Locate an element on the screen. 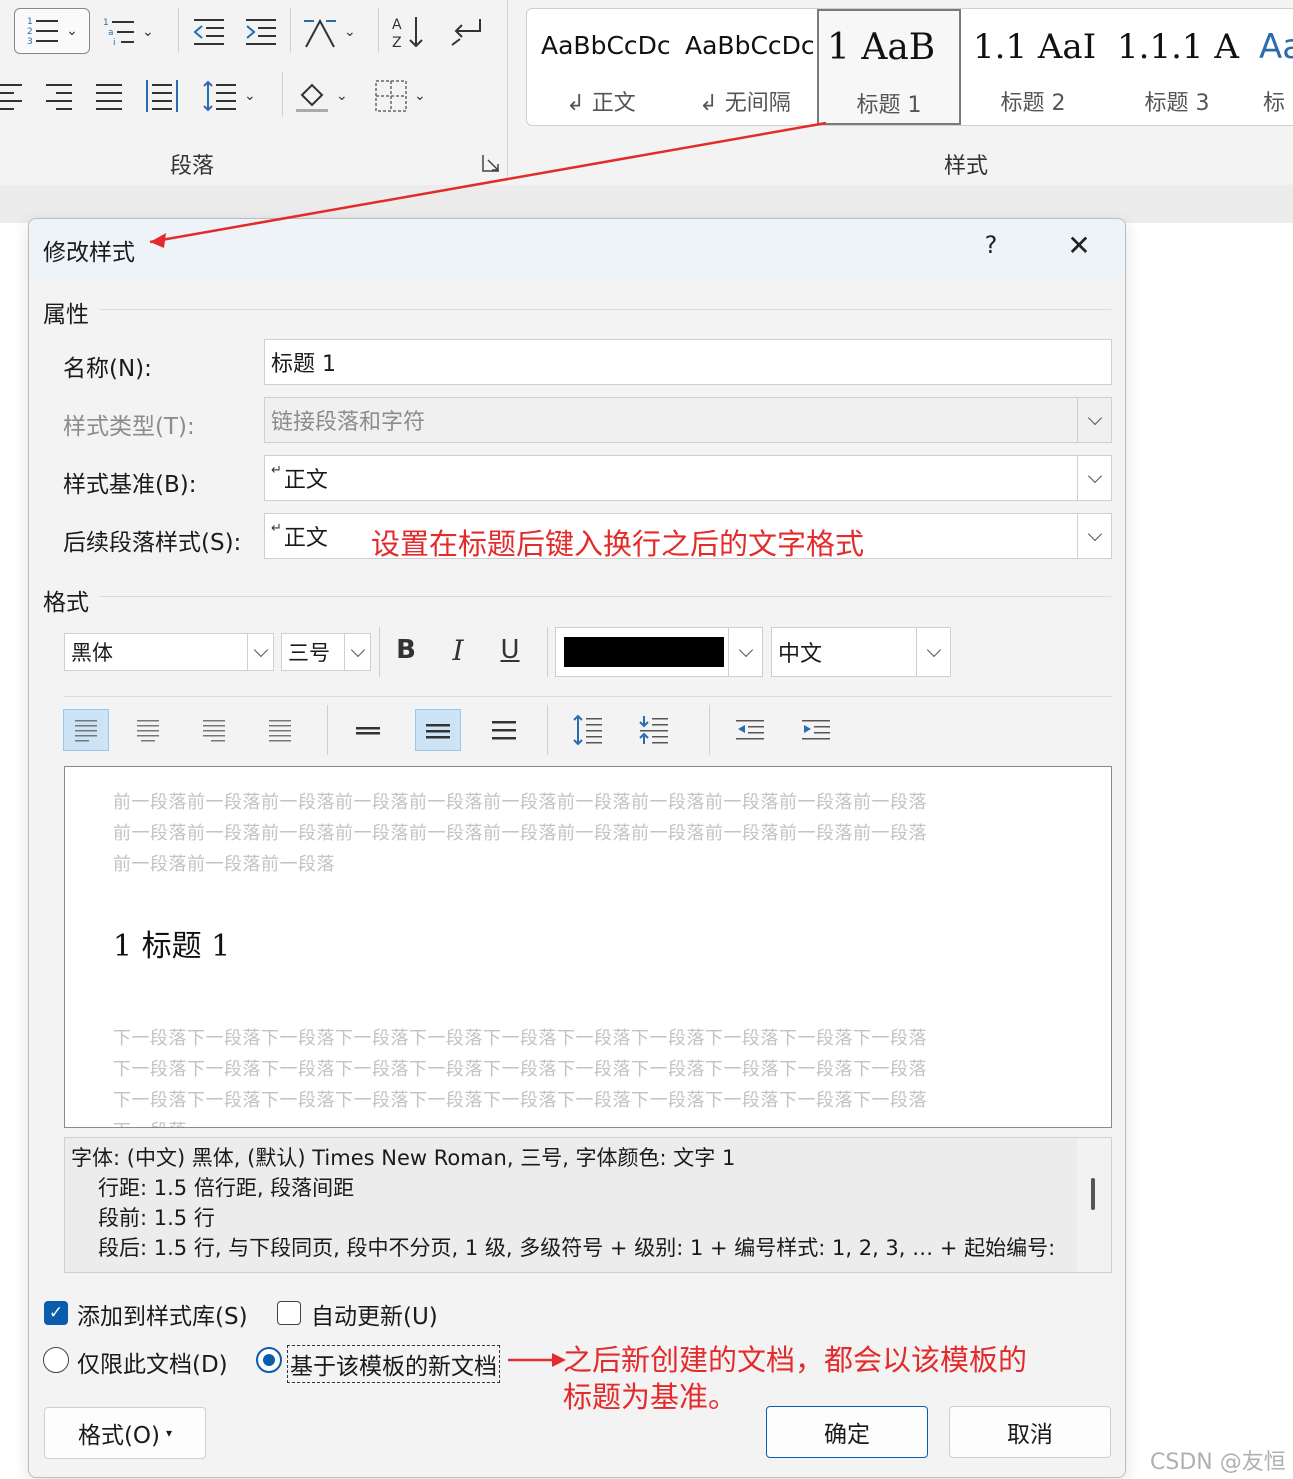 This screenshot has height=1479, width=1293. arrowhead-icon is located at coordinates (559, 1360).